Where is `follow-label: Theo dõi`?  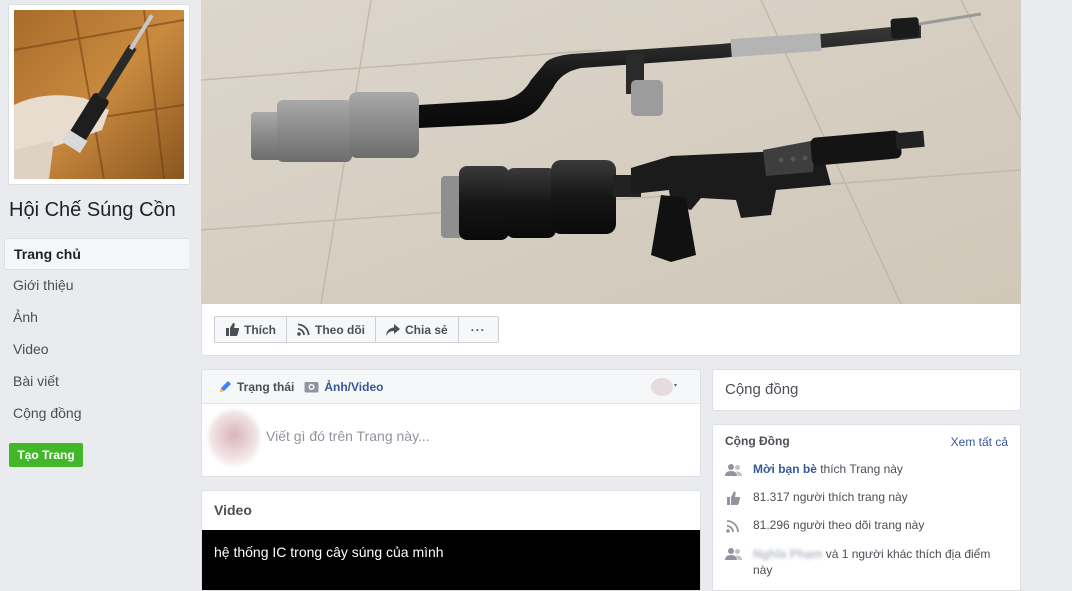 follow-label: Theo dõi is located at coordinates (340, 329).